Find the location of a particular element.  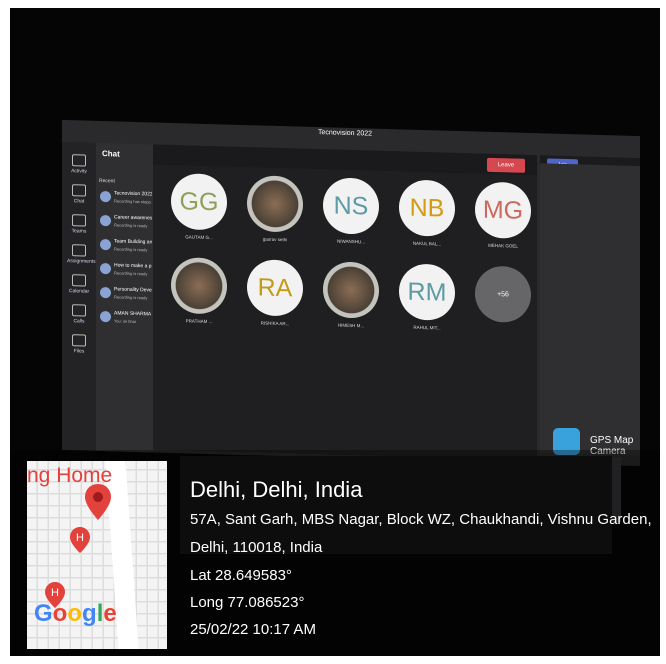

rail-item-calls: Calls is located at coordinates (79, 314).